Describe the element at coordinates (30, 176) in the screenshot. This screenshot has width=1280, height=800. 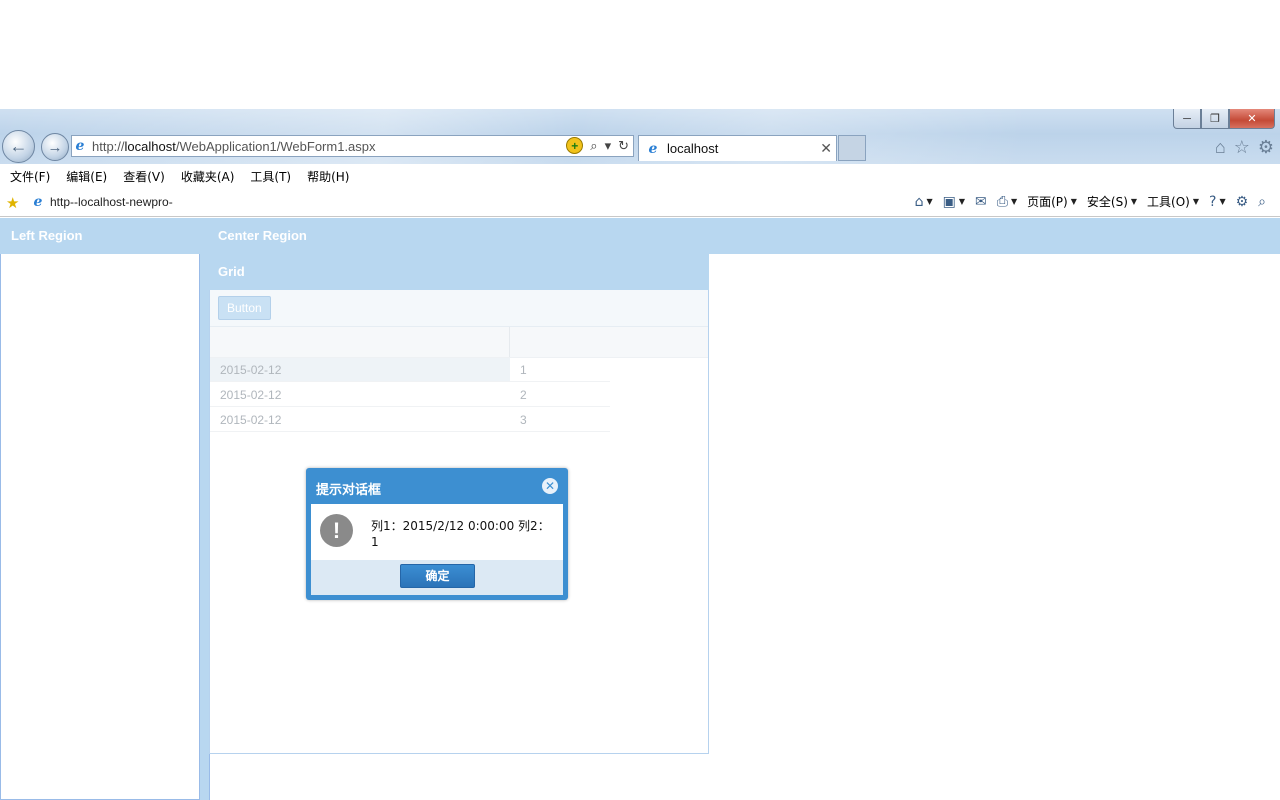
I see `menu-file: 文件(F)` at that location.